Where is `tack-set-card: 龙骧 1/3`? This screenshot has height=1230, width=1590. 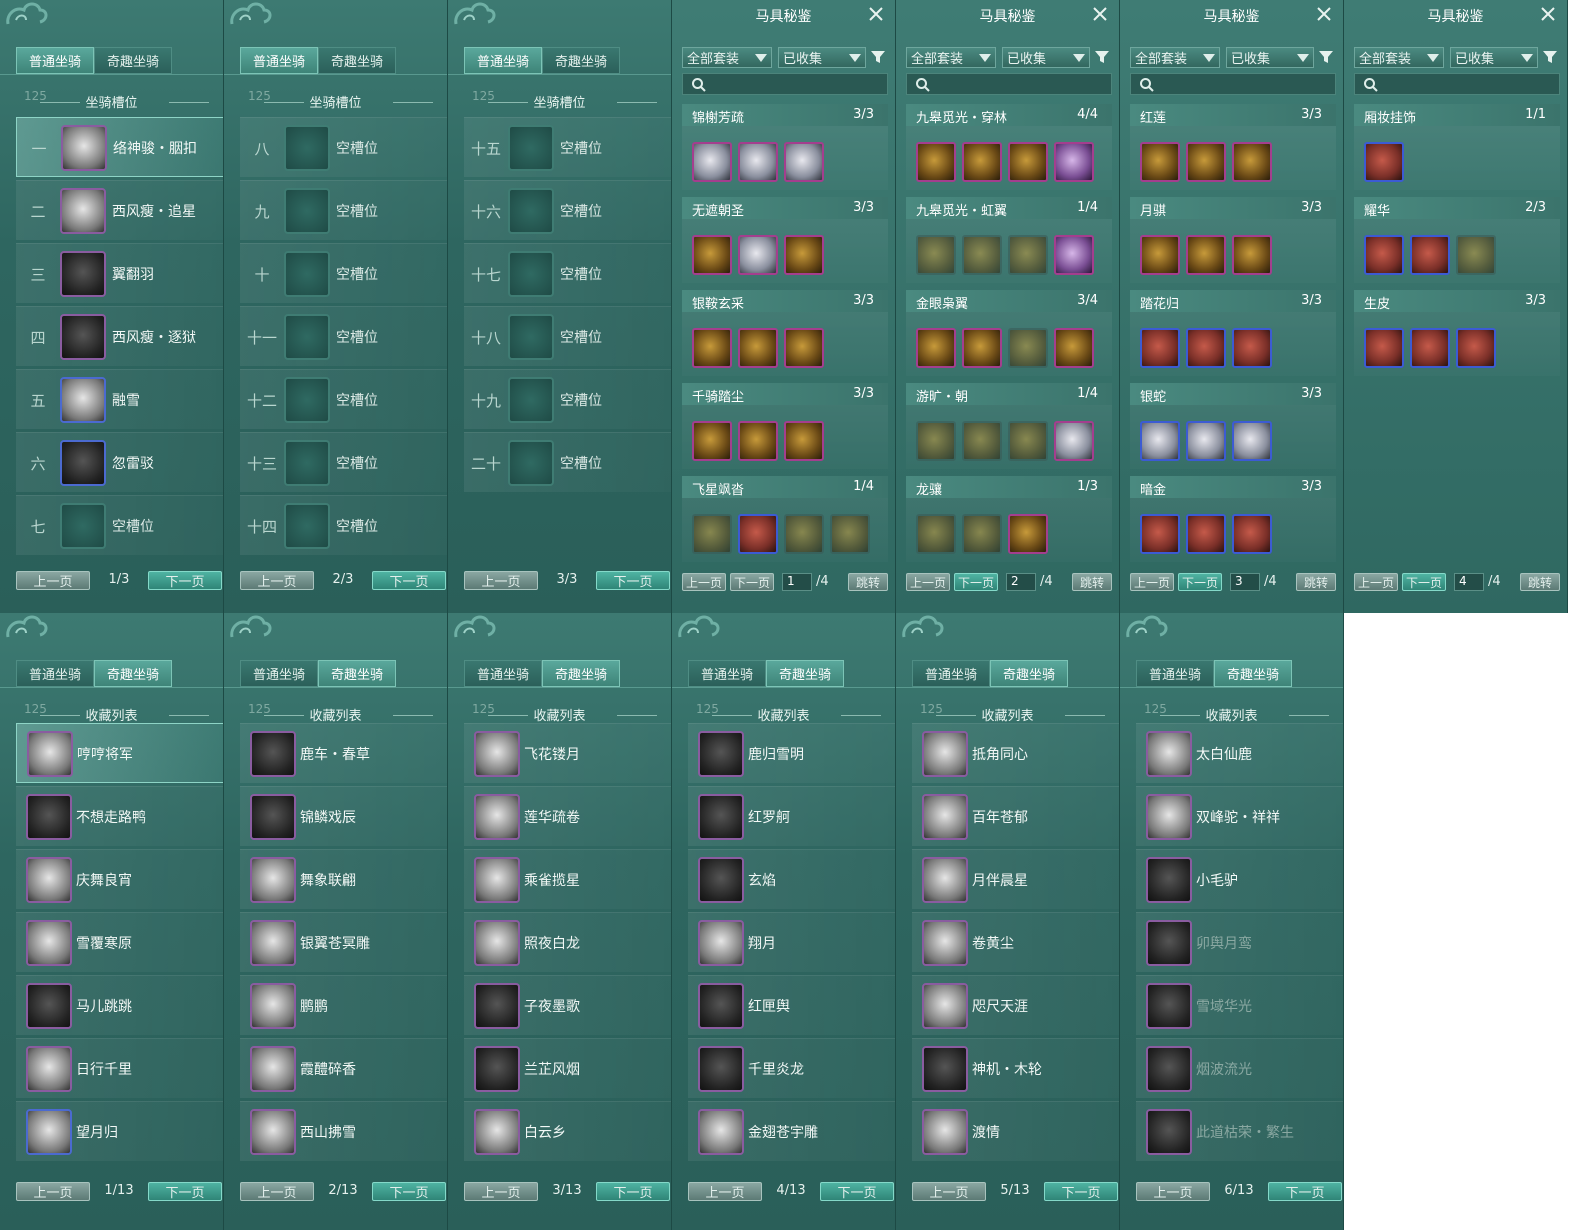
tack-set-card: 龙骧 1/3 is located at coordinates (1009, 519).